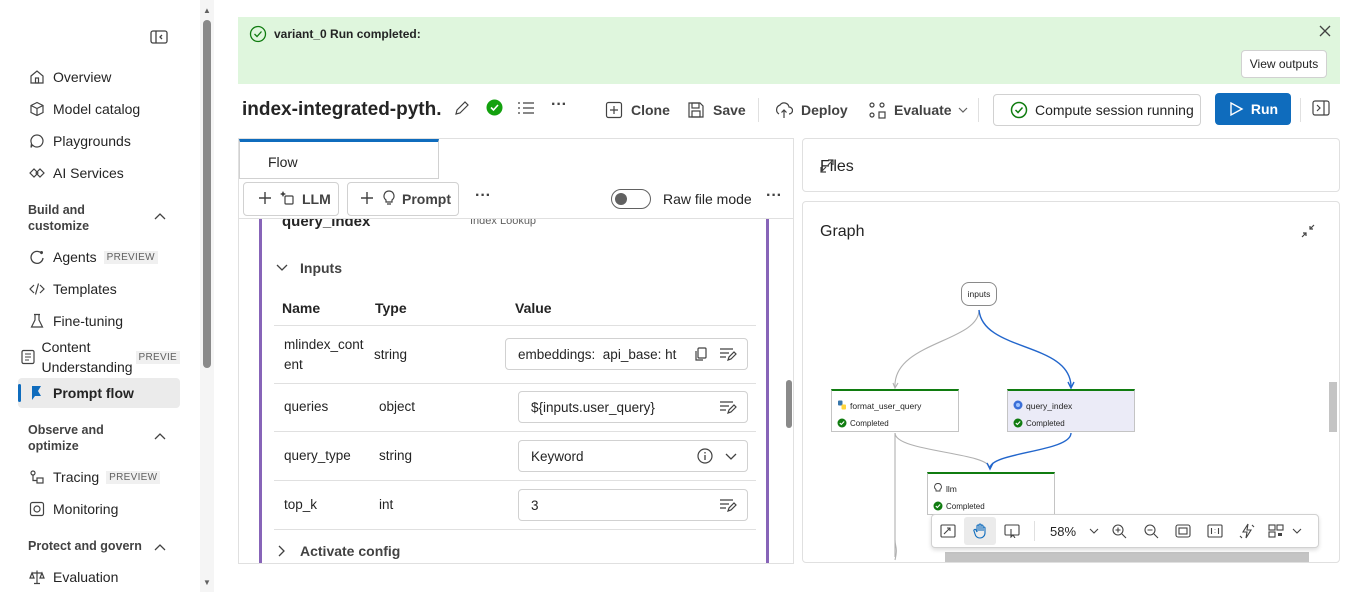 The height and width of the screenshot is (592, 1364). Describe the element at coordinates (1119, 531) in the screenshot. I see `zoom-in-icon` at that location.